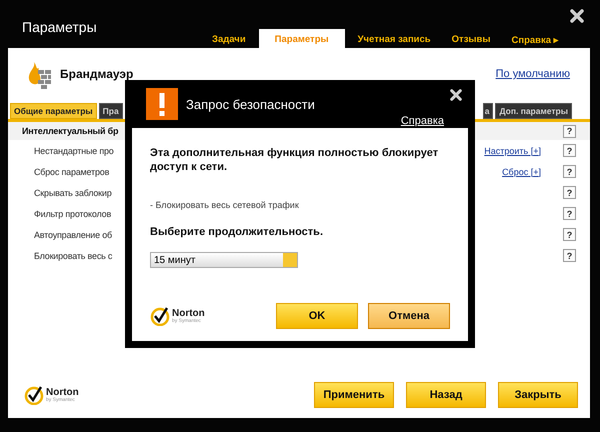 Image resolution: width=600 pixels, height=432 pixels. What do you see at coordinates (73, 255) in the screenshot?
I see `setting-label: Блокировать весь с` at bounding box center [73, 255].